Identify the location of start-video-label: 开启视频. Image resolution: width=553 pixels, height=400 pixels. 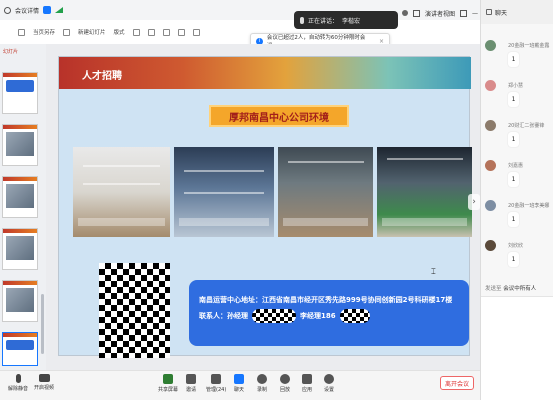
(44, 388).